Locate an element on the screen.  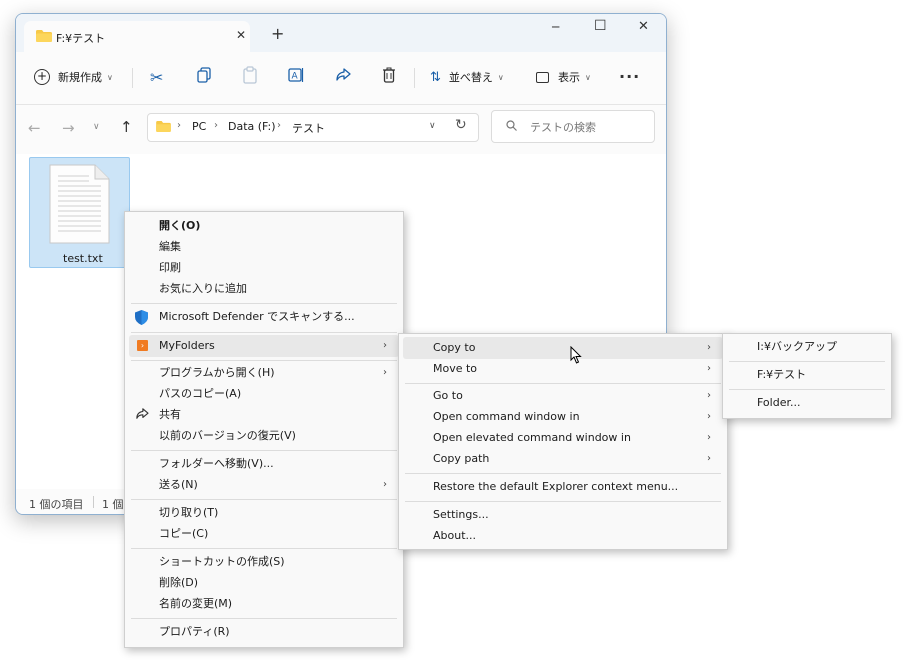
menu-copyto-test: F:¥テスト is located at coordinates (781, 375).